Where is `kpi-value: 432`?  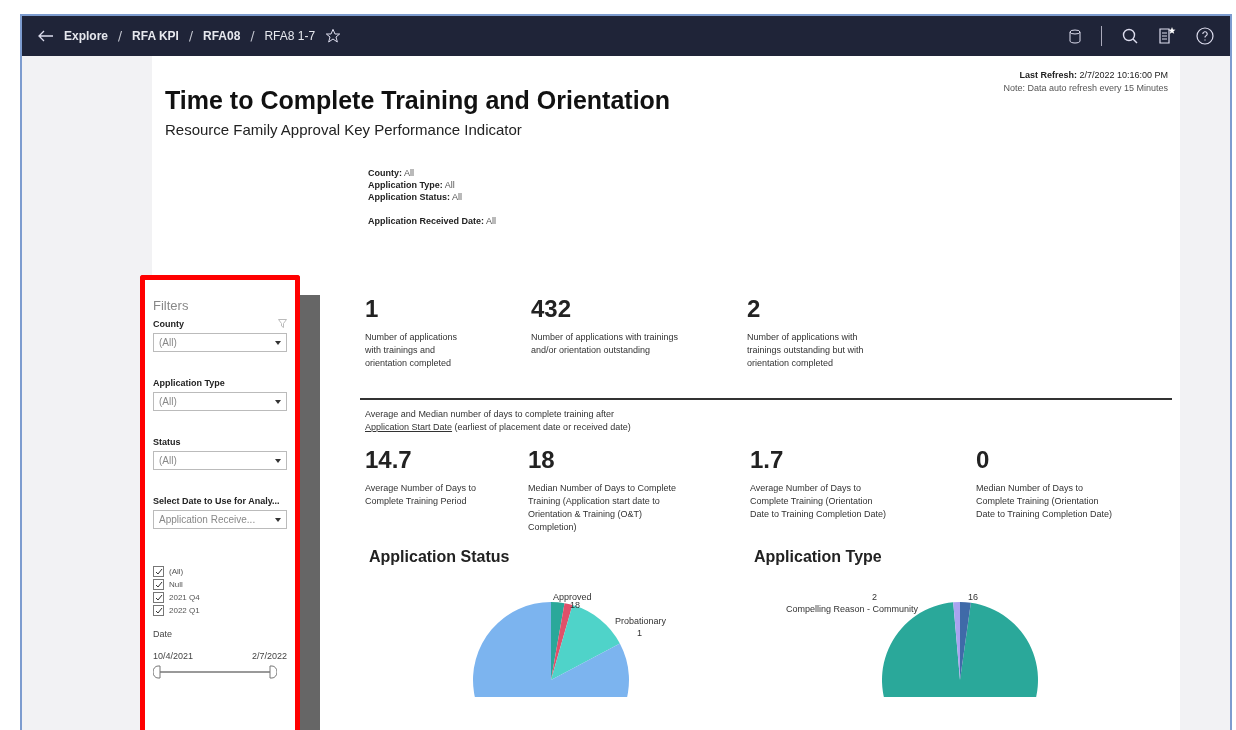
kpi-value: 432 is located at coordinates (552, 309).